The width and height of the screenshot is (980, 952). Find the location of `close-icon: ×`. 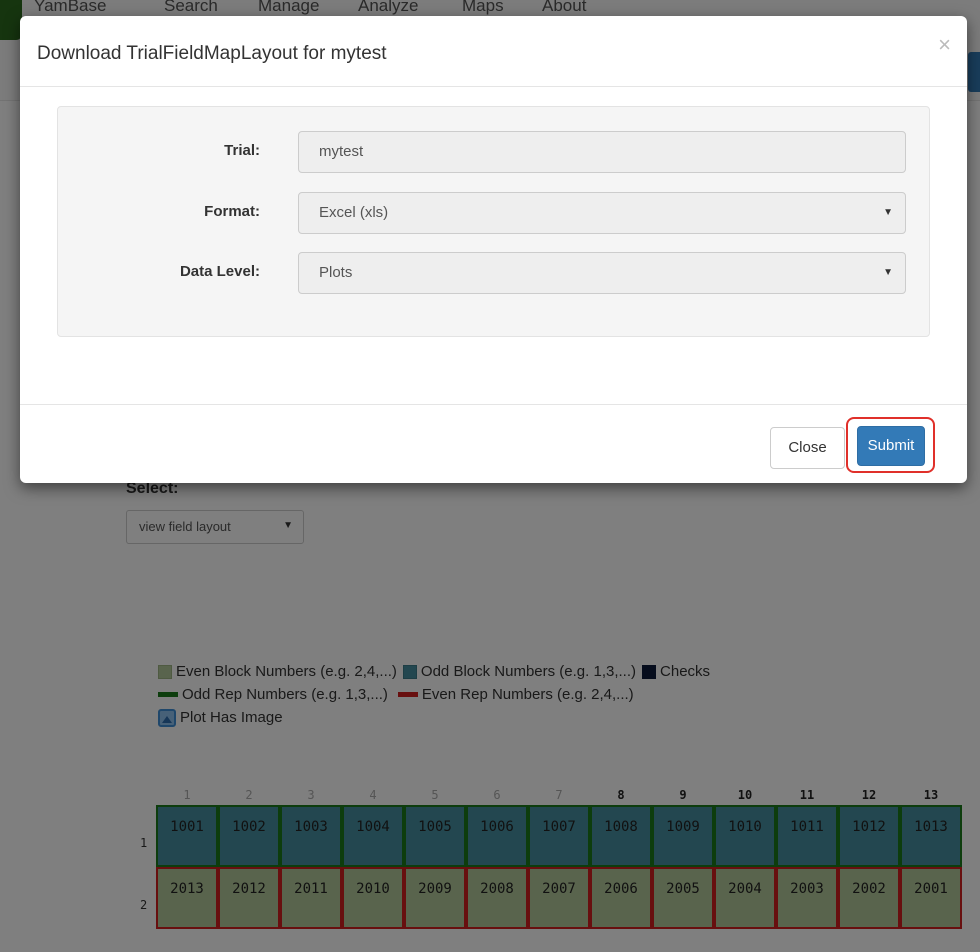

close-icon: × is located at coordinates (944, 45).